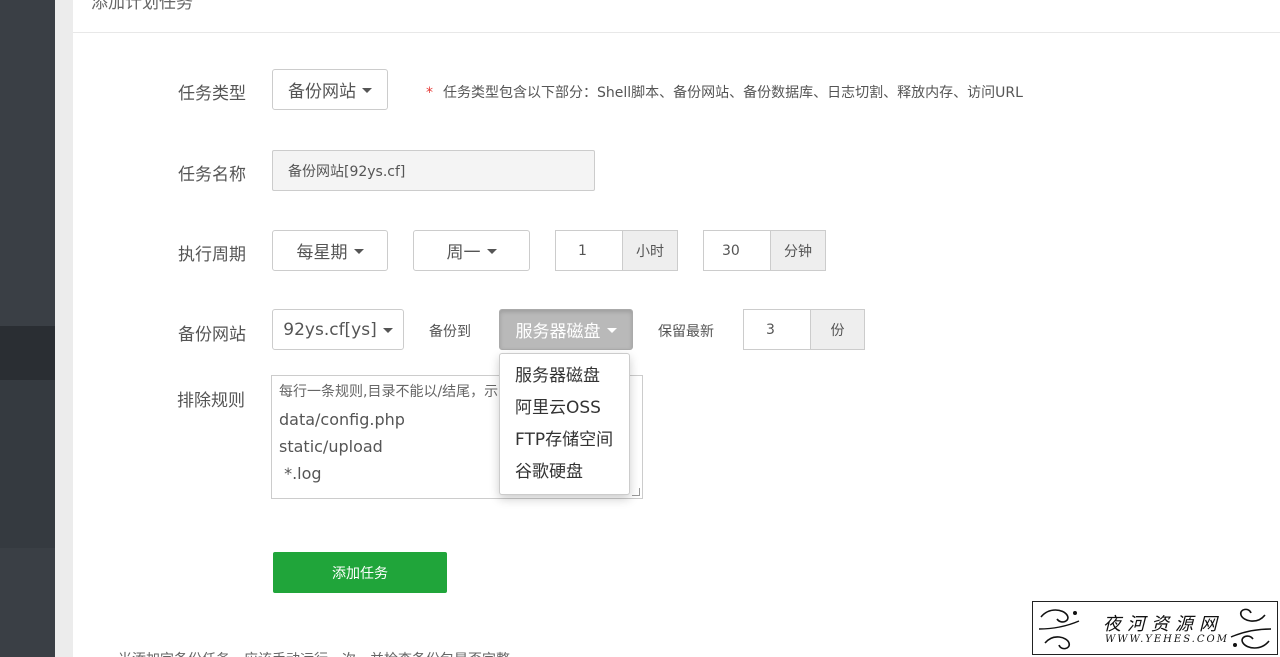  Describe the element at coordinates (564, 408) in the screenshot. I see `menu-item-aliyun-oss: 阿里云OSS` at that location.